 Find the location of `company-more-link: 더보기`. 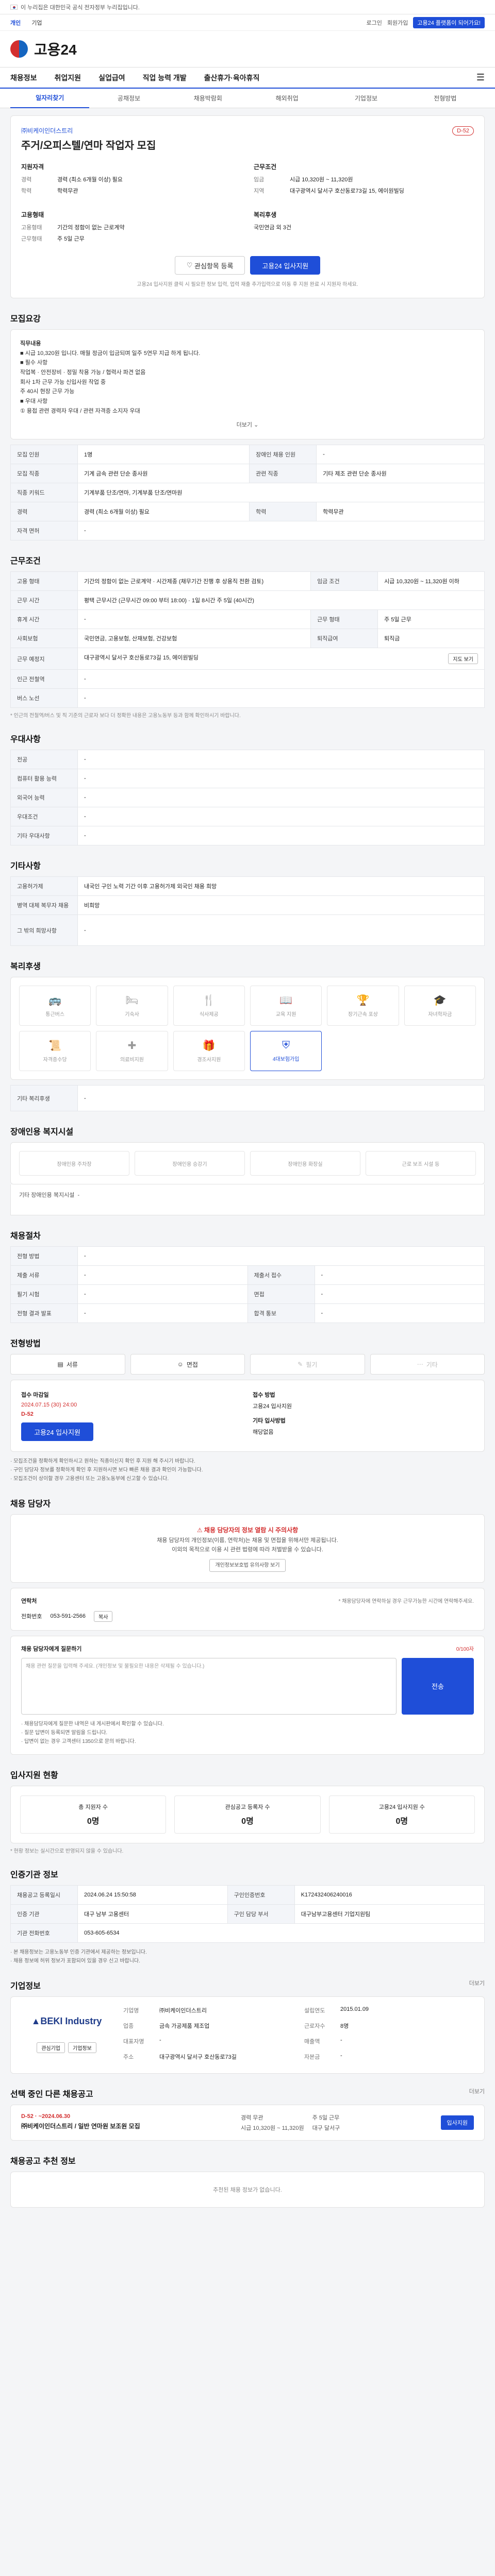

company-more-link: 더보기 is located at coordinates (477, 1983).